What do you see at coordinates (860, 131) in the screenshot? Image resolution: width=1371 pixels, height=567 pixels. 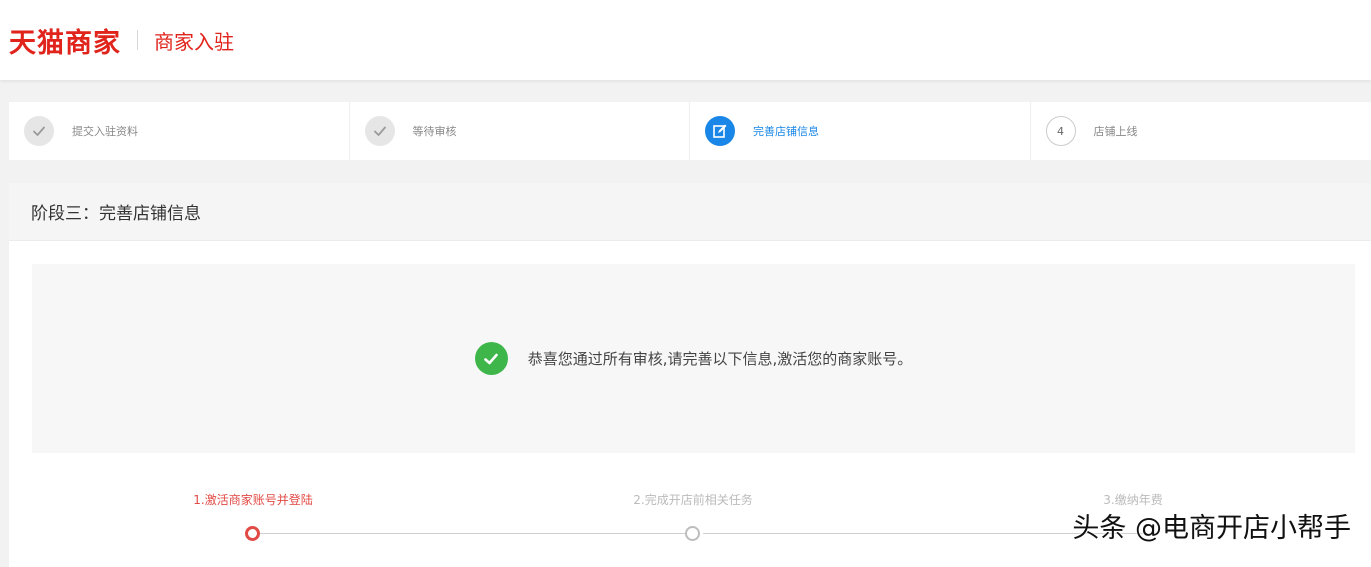 I see `step-complete-store-info: 完善店铺信息` at bounding box center [860, 131].